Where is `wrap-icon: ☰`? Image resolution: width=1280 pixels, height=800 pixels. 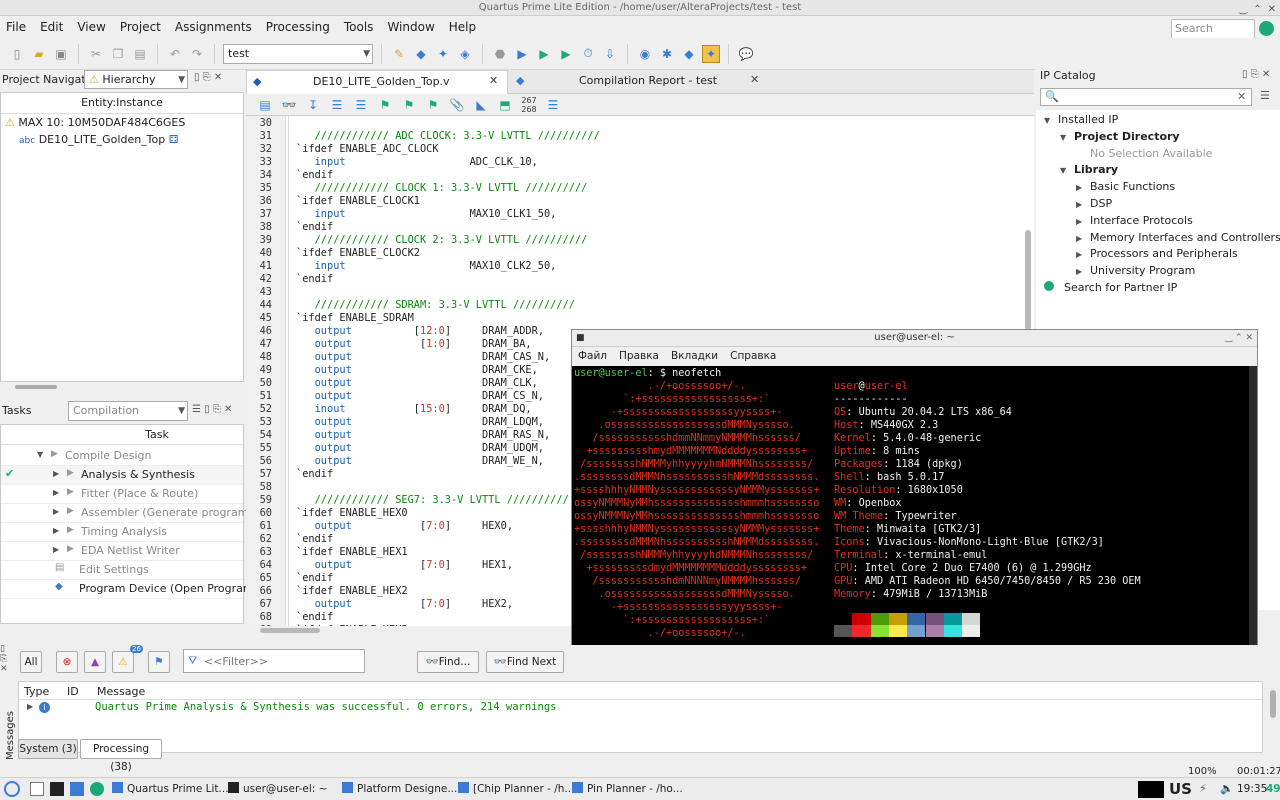
wrap-icon: ☰ is located at coordinates (553, 105).